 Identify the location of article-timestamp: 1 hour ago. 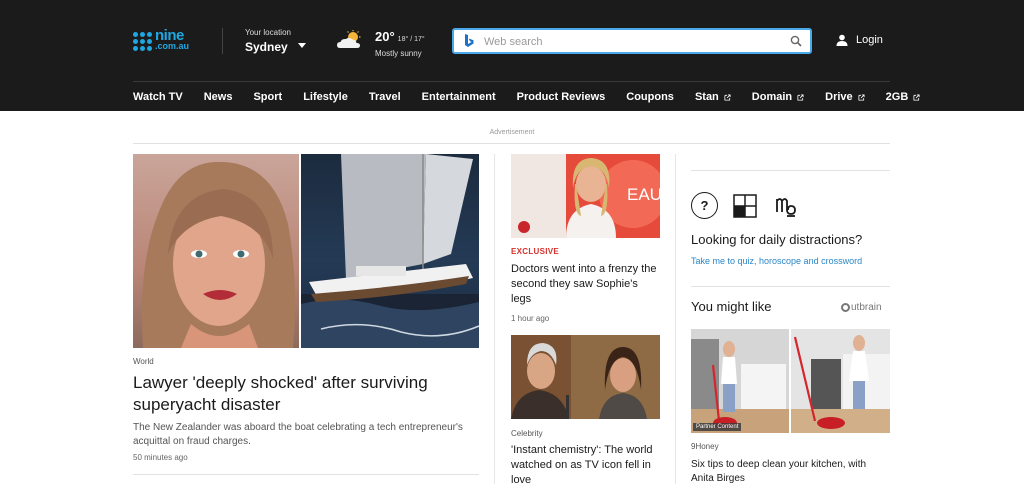
(530, 318).